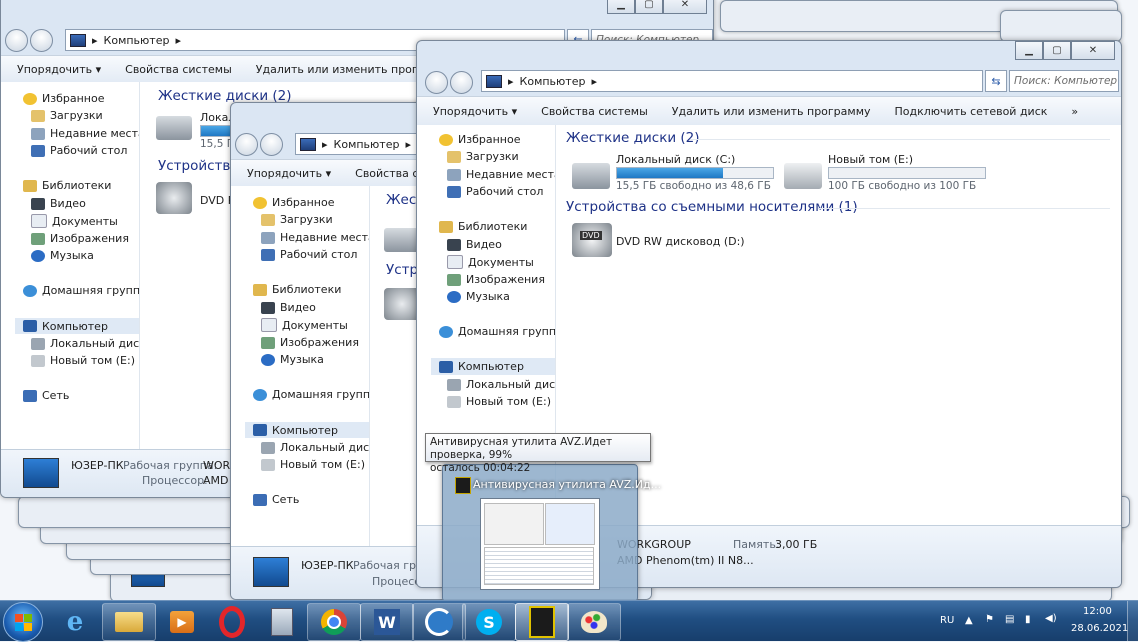 This screenshot has height=642, width=1138. I want to click on show-desktop-button, so click(1132, 621).